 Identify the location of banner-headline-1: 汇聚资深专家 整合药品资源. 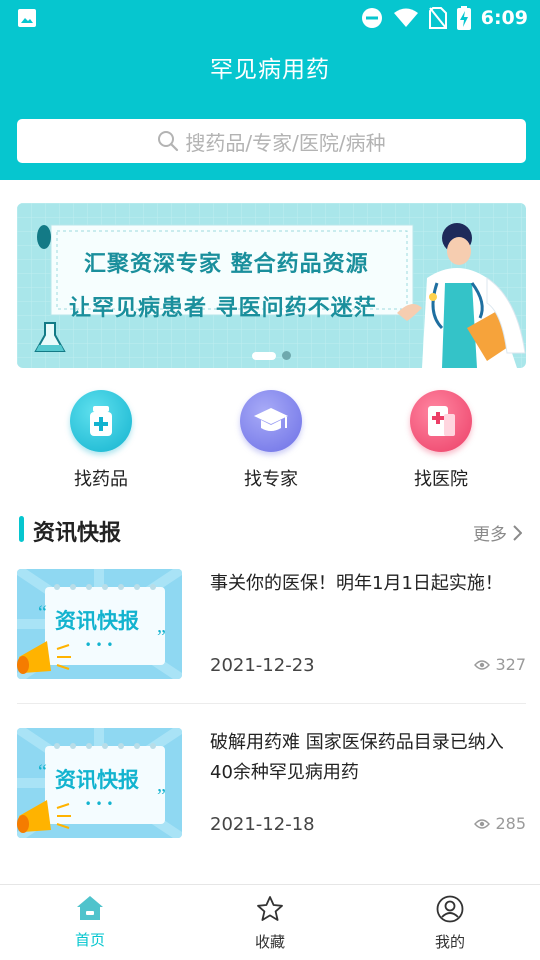
(226, 264).